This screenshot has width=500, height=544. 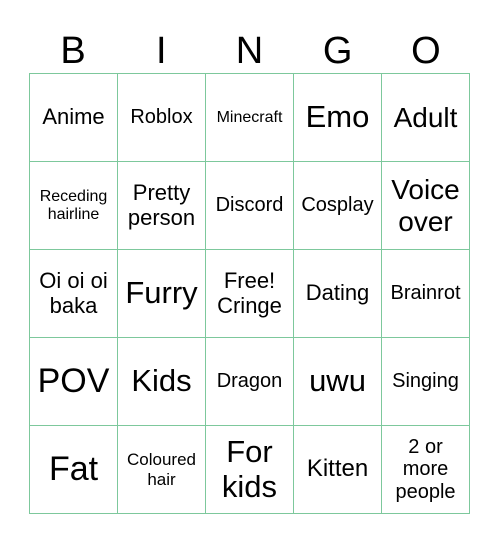 What do you see at coordinates (74, 294) in the screenshot?
I see `bingo-cell: Oi oi oi baka` at bounding box center [74, 294].